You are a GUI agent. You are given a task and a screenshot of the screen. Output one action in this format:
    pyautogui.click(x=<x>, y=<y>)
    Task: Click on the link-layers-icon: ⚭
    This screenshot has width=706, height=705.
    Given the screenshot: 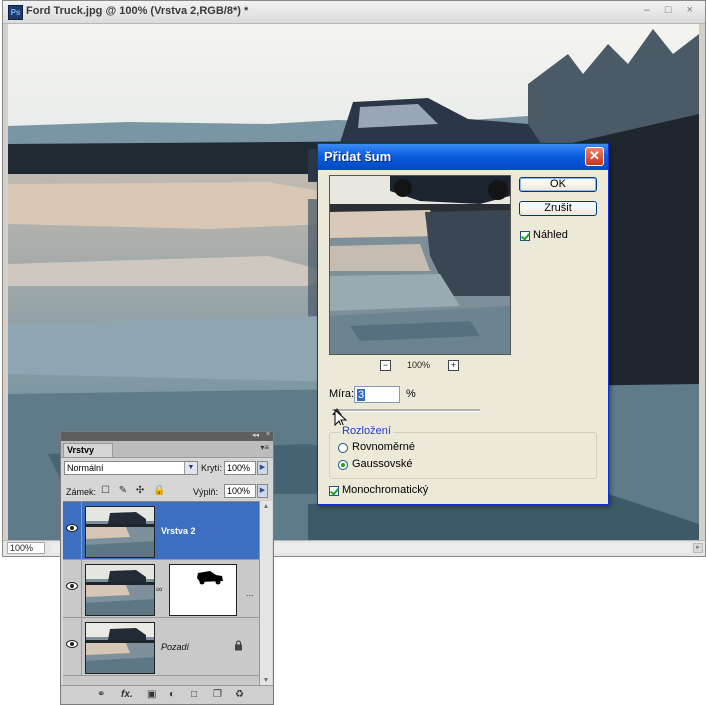 What is the action you would take?
    pyautogui.click(x=101, y=694)
    